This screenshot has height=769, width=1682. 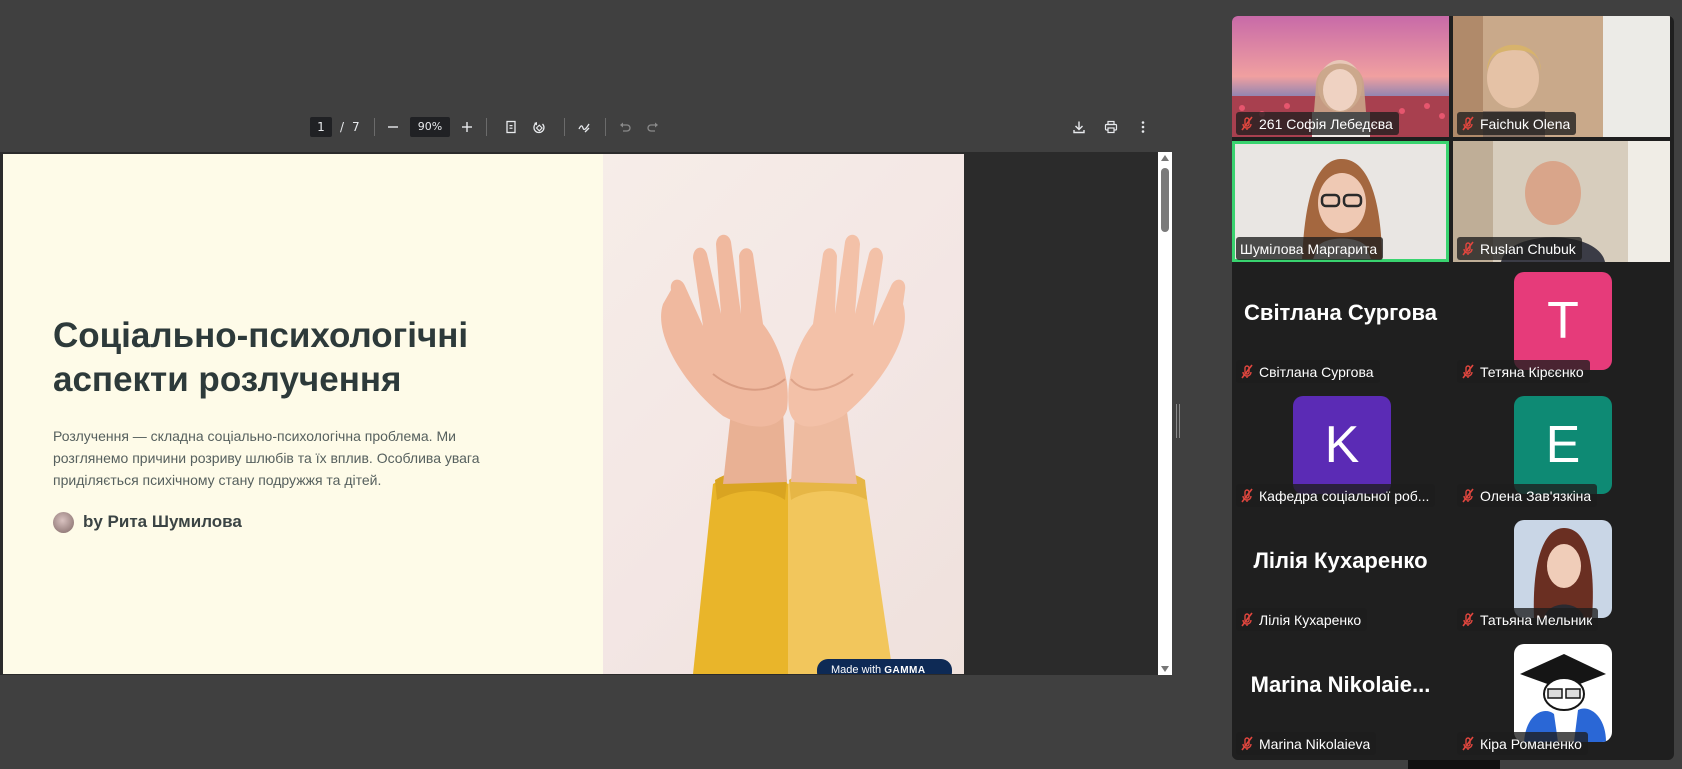 What do you see at coordinates (1165, 413) in the screenshot?
I see `vertical-scrollbar` at bounding box center [1165, 413].